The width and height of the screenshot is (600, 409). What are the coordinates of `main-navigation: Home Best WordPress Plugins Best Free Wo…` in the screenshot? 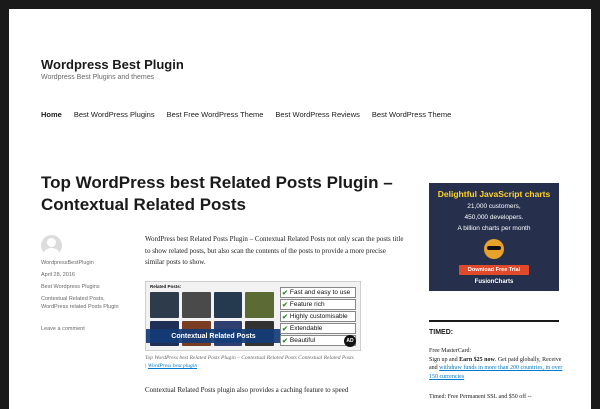 It's located at (246, 114).